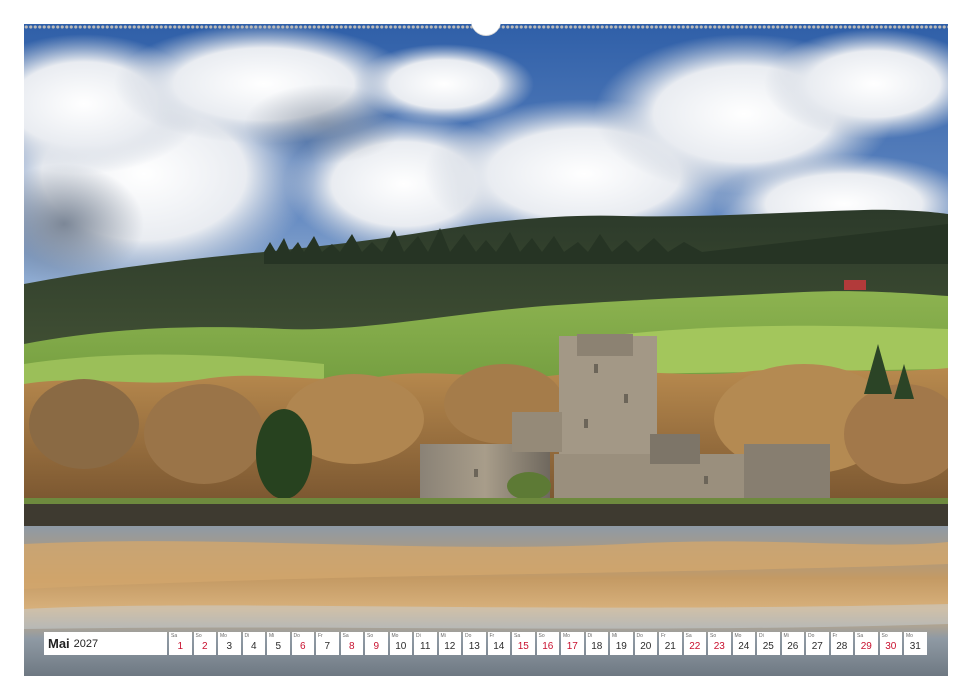 The height and width of the screenshot is (700, 971). I want to click on calendar-day: Sa 15, so click(523, 643).